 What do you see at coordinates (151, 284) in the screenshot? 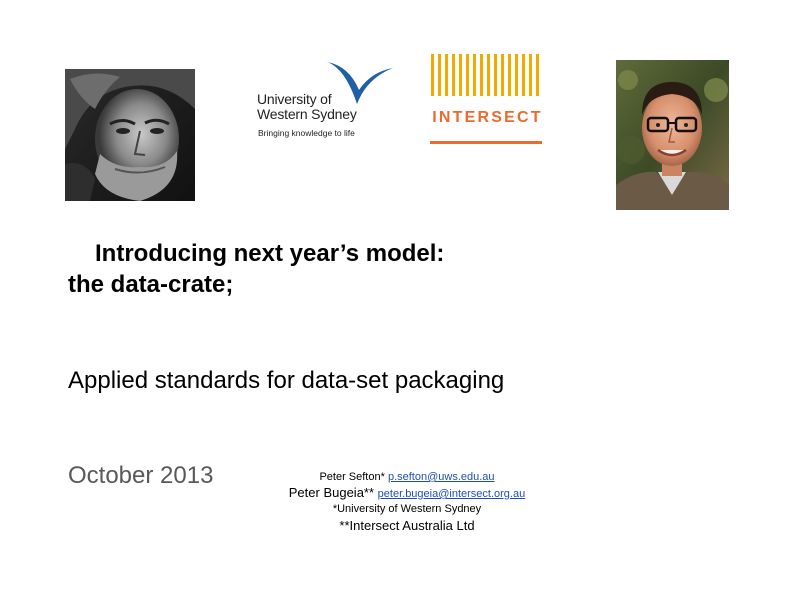
I see `slide-title-line2: the data-crate;` at bounding box center [151, 284].